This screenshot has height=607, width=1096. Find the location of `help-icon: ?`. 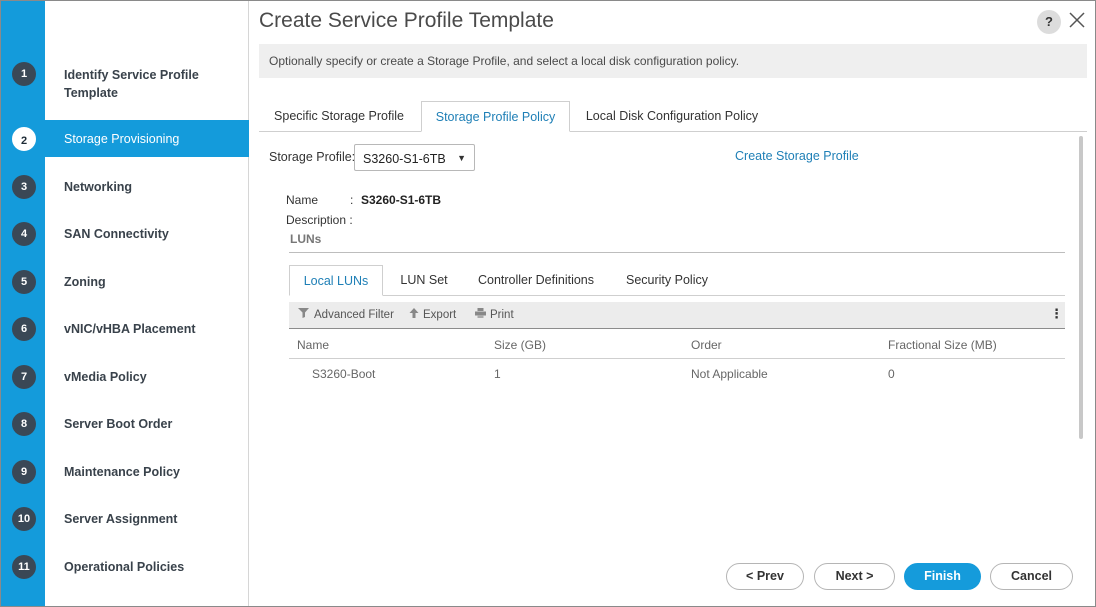

help-icon: ? is located at coordinates (1049, 22).